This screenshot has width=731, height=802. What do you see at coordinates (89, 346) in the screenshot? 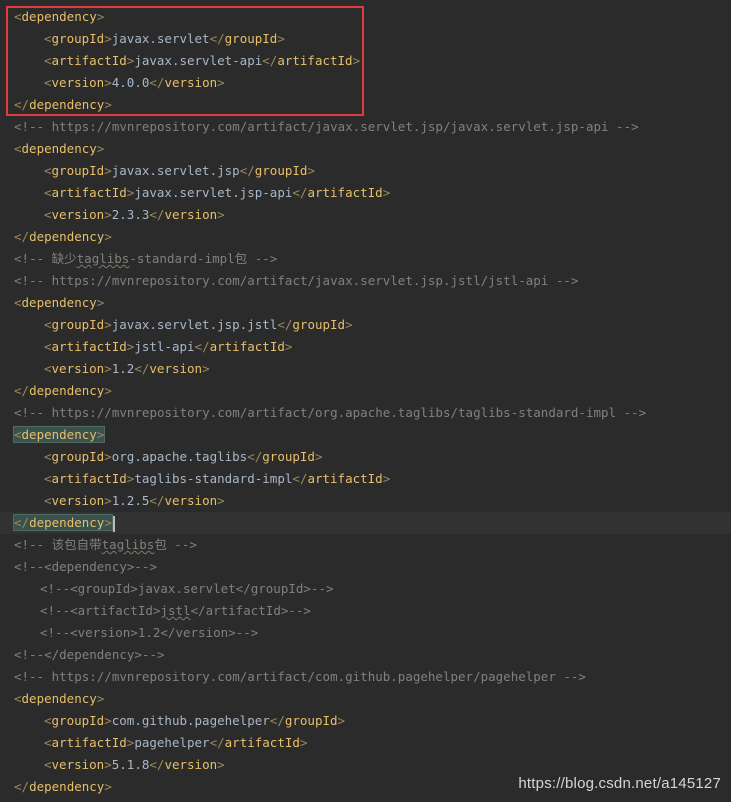
I see `xml-open-tag: <artifactId>` at bounding box center [89, 346].